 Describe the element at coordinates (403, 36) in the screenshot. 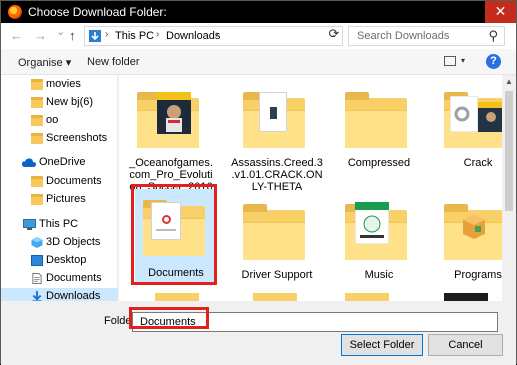

I see `search-placeholder: Search Downloads` at that location.